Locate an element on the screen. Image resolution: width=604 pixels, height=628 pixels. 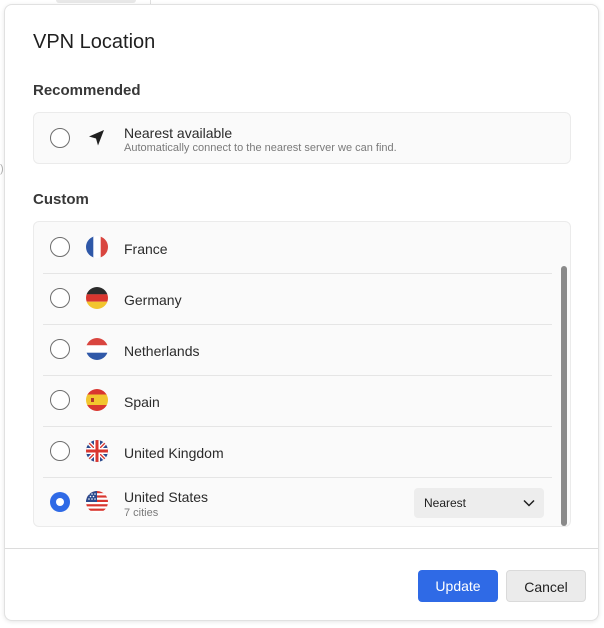
recommended-heading: Recommended is located at coordinates (87, 90).